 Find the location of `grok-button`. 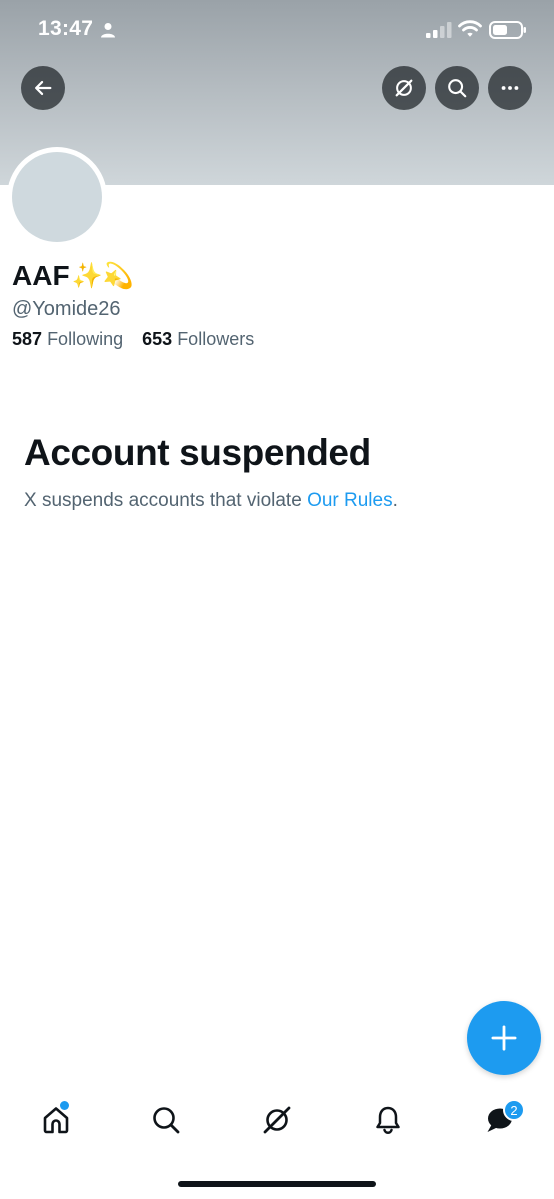

grok-button is located at coordinates (404, 88).